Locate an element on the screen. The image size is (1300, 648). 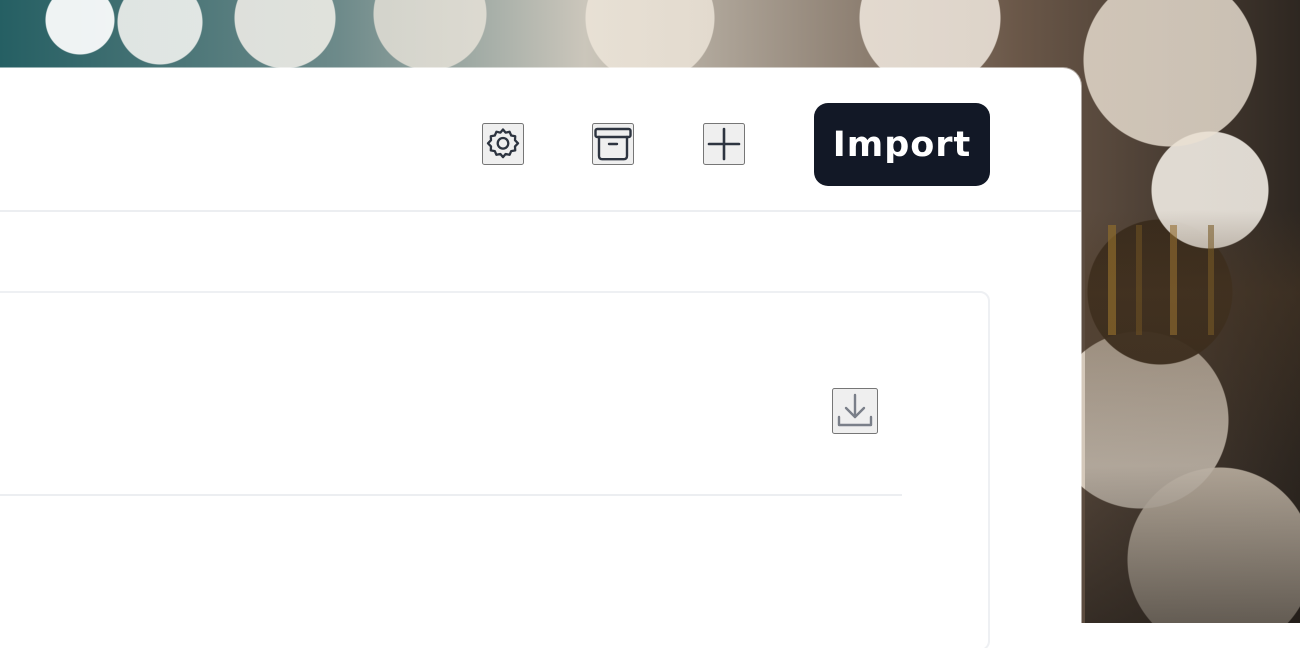
gear-icon is located at coordinates (503, 144).